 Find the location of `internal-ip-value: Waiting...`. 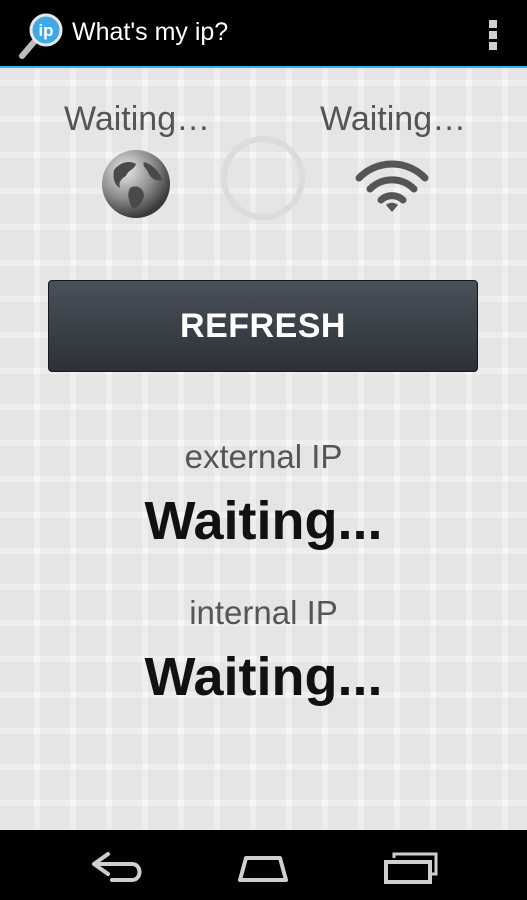

internal-ip-value: Waiting... is located at coordinates (263, 677).